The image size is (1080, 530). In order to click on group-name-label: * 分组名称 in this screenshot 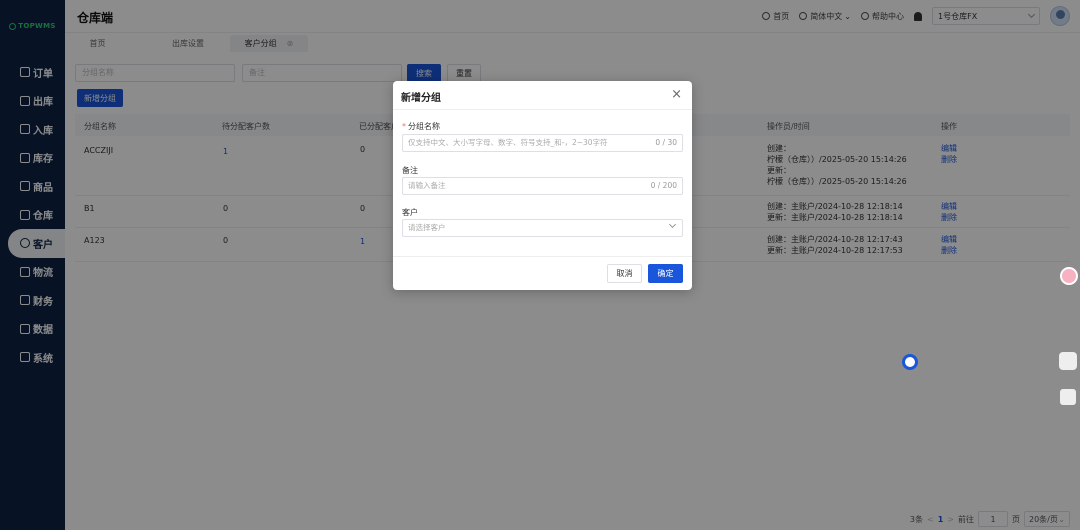, I will do `click(421, 126)`.